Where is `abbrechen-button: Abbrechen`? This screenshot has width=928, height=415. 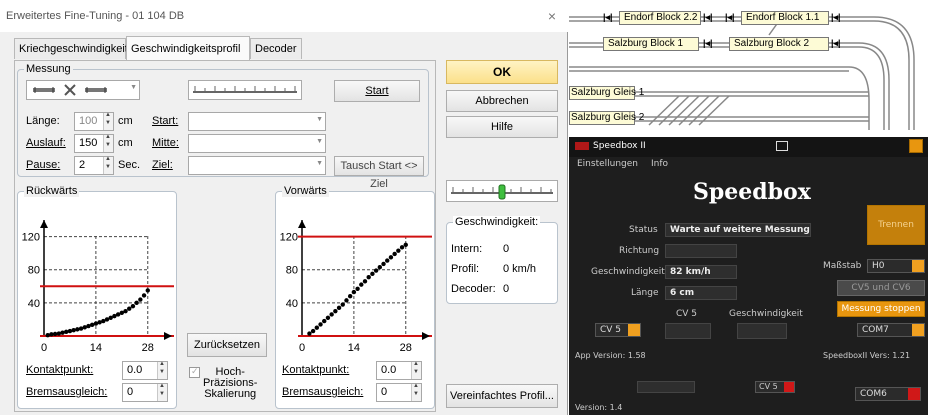
abbrechen-button: Abbrechen is located at coordinates (502, 101).